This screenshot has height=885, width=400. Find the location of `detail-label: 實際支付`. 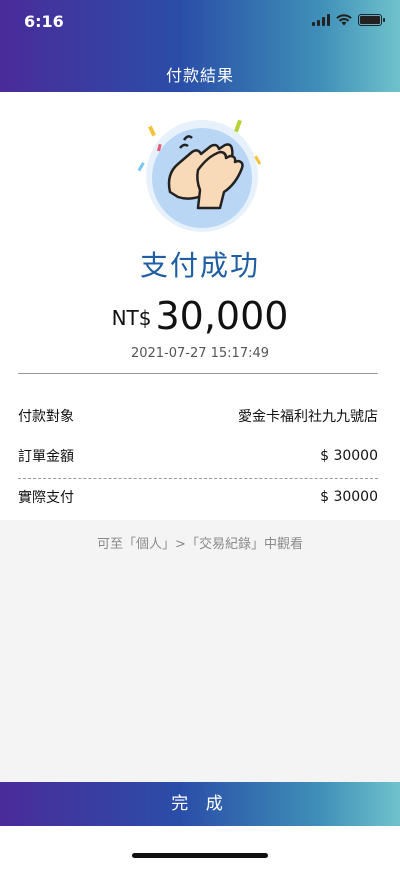

detail-label: 實際支付 is located at coordinates (46, 498).